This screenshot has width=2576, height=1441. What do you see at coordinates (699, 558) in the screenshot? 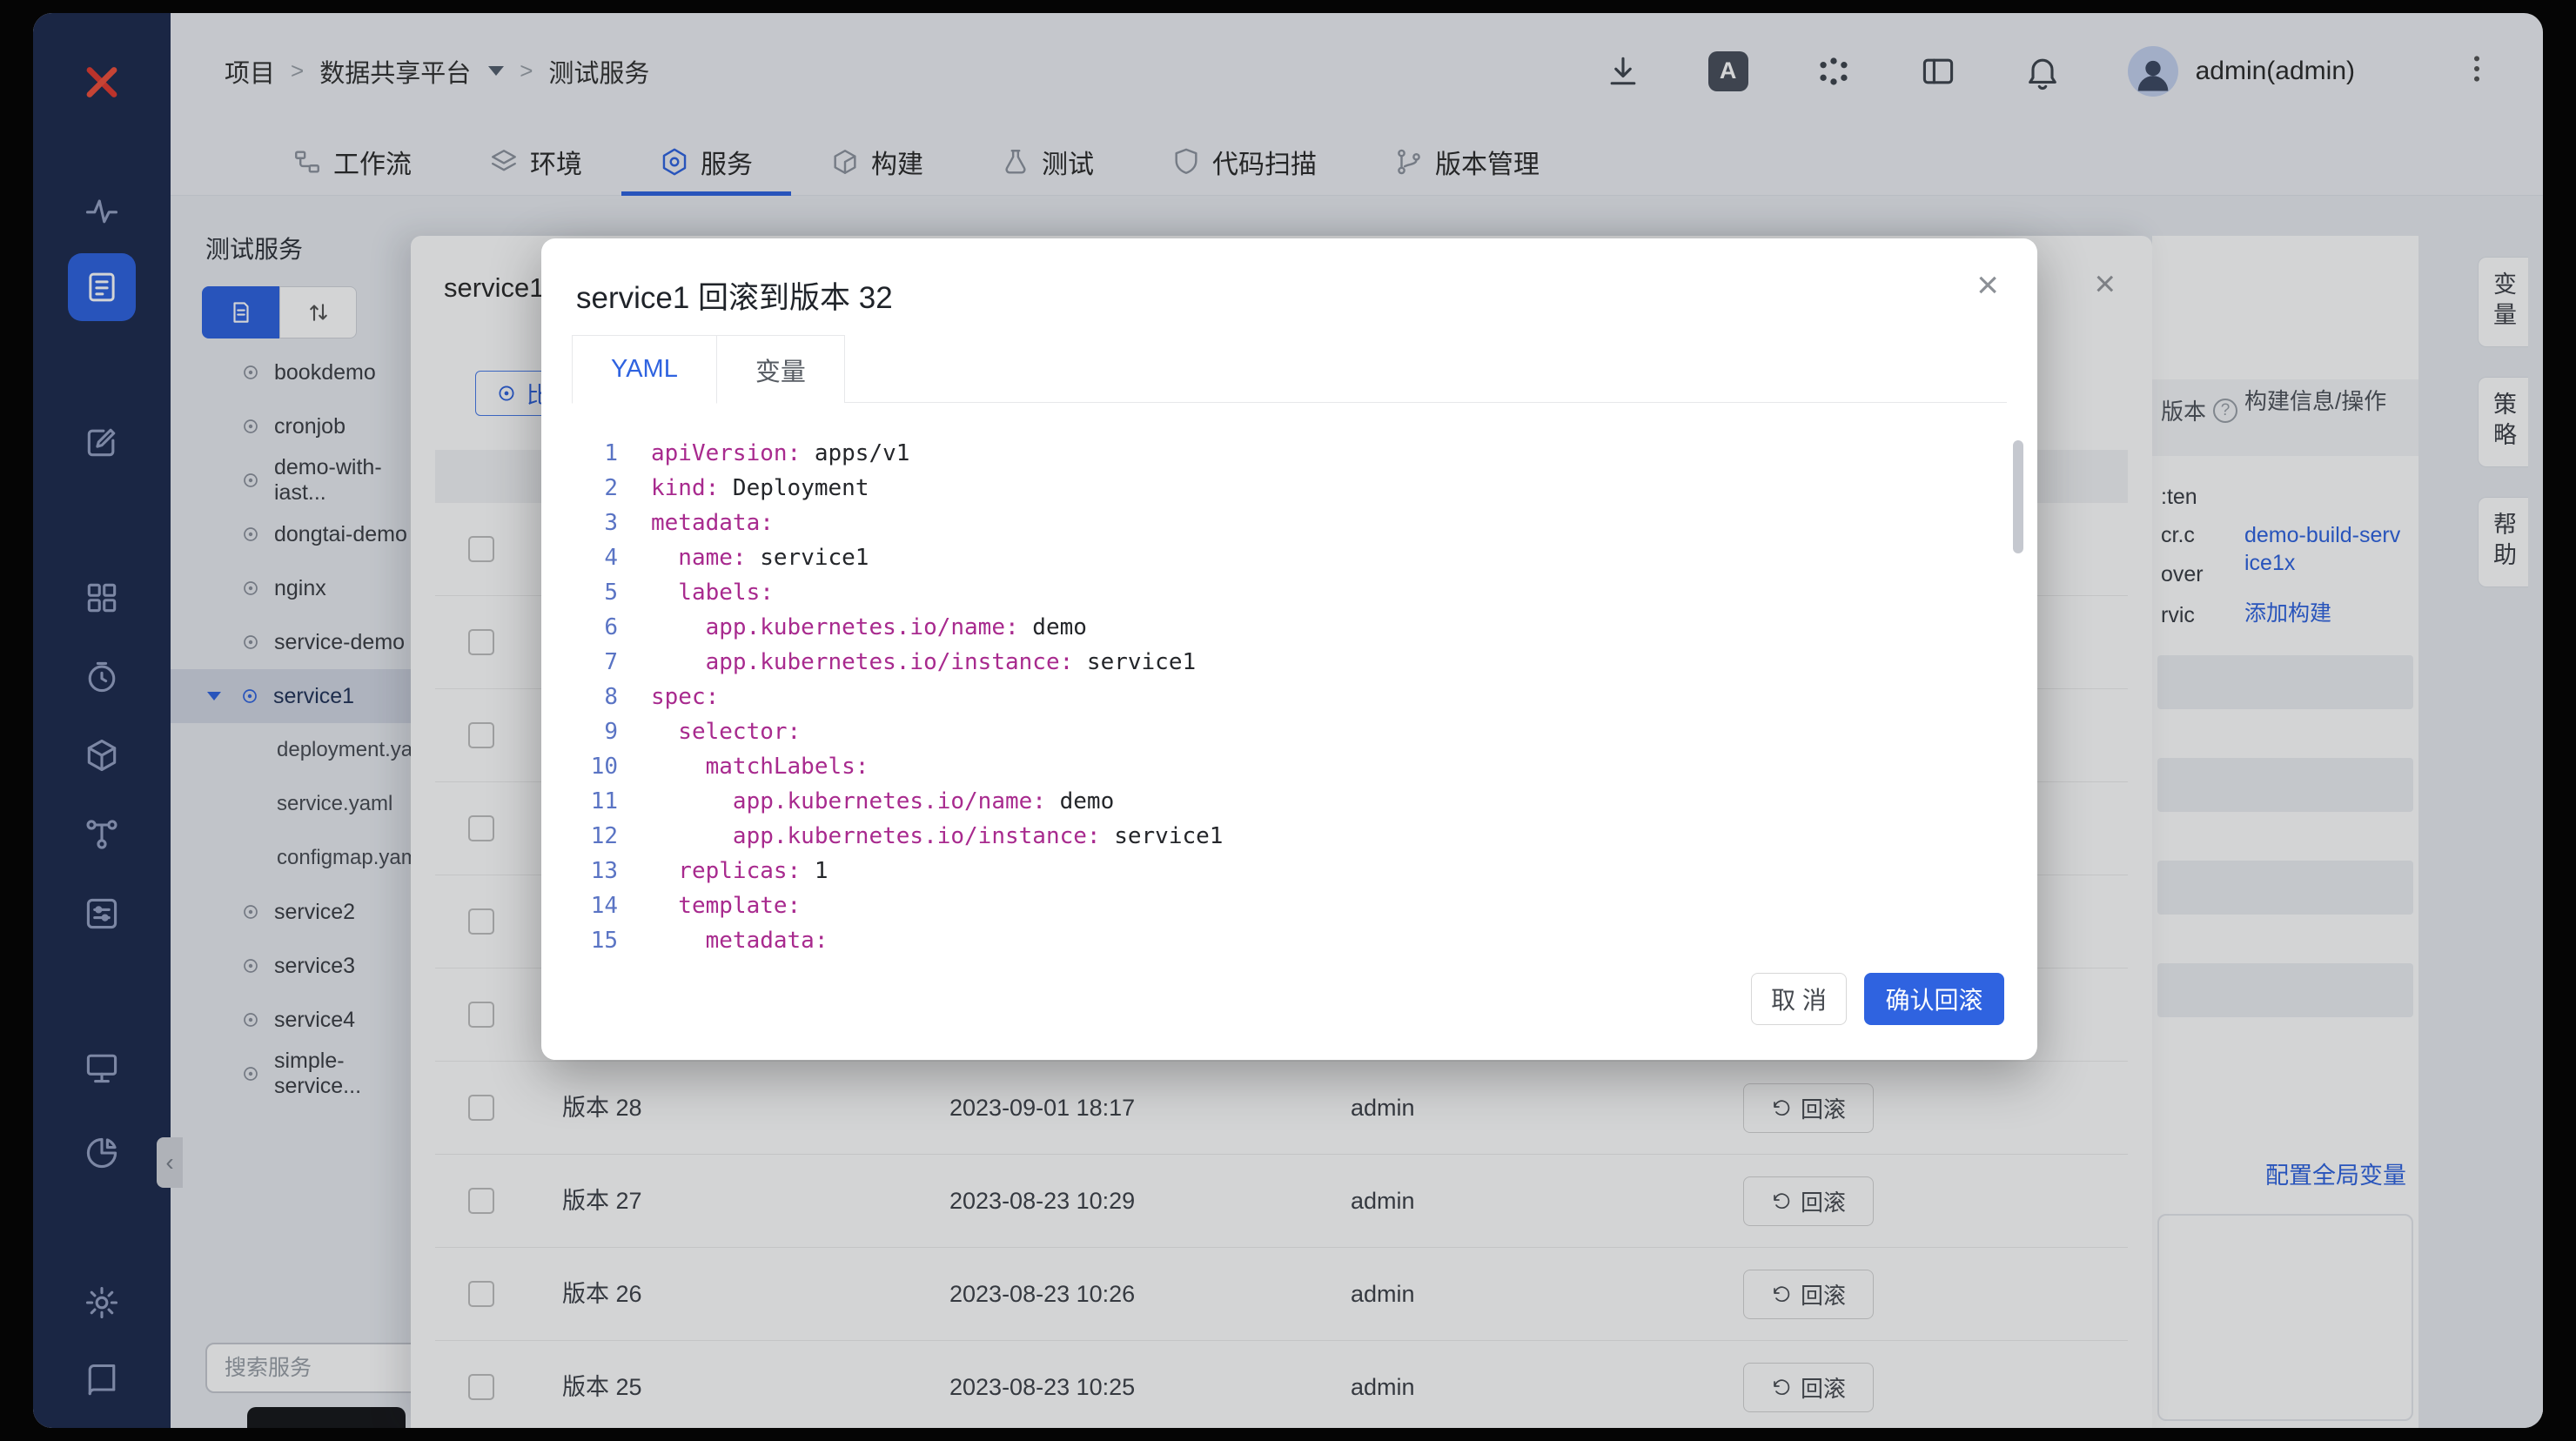
I see `code-key: name:` at bounding box center [699, 558].